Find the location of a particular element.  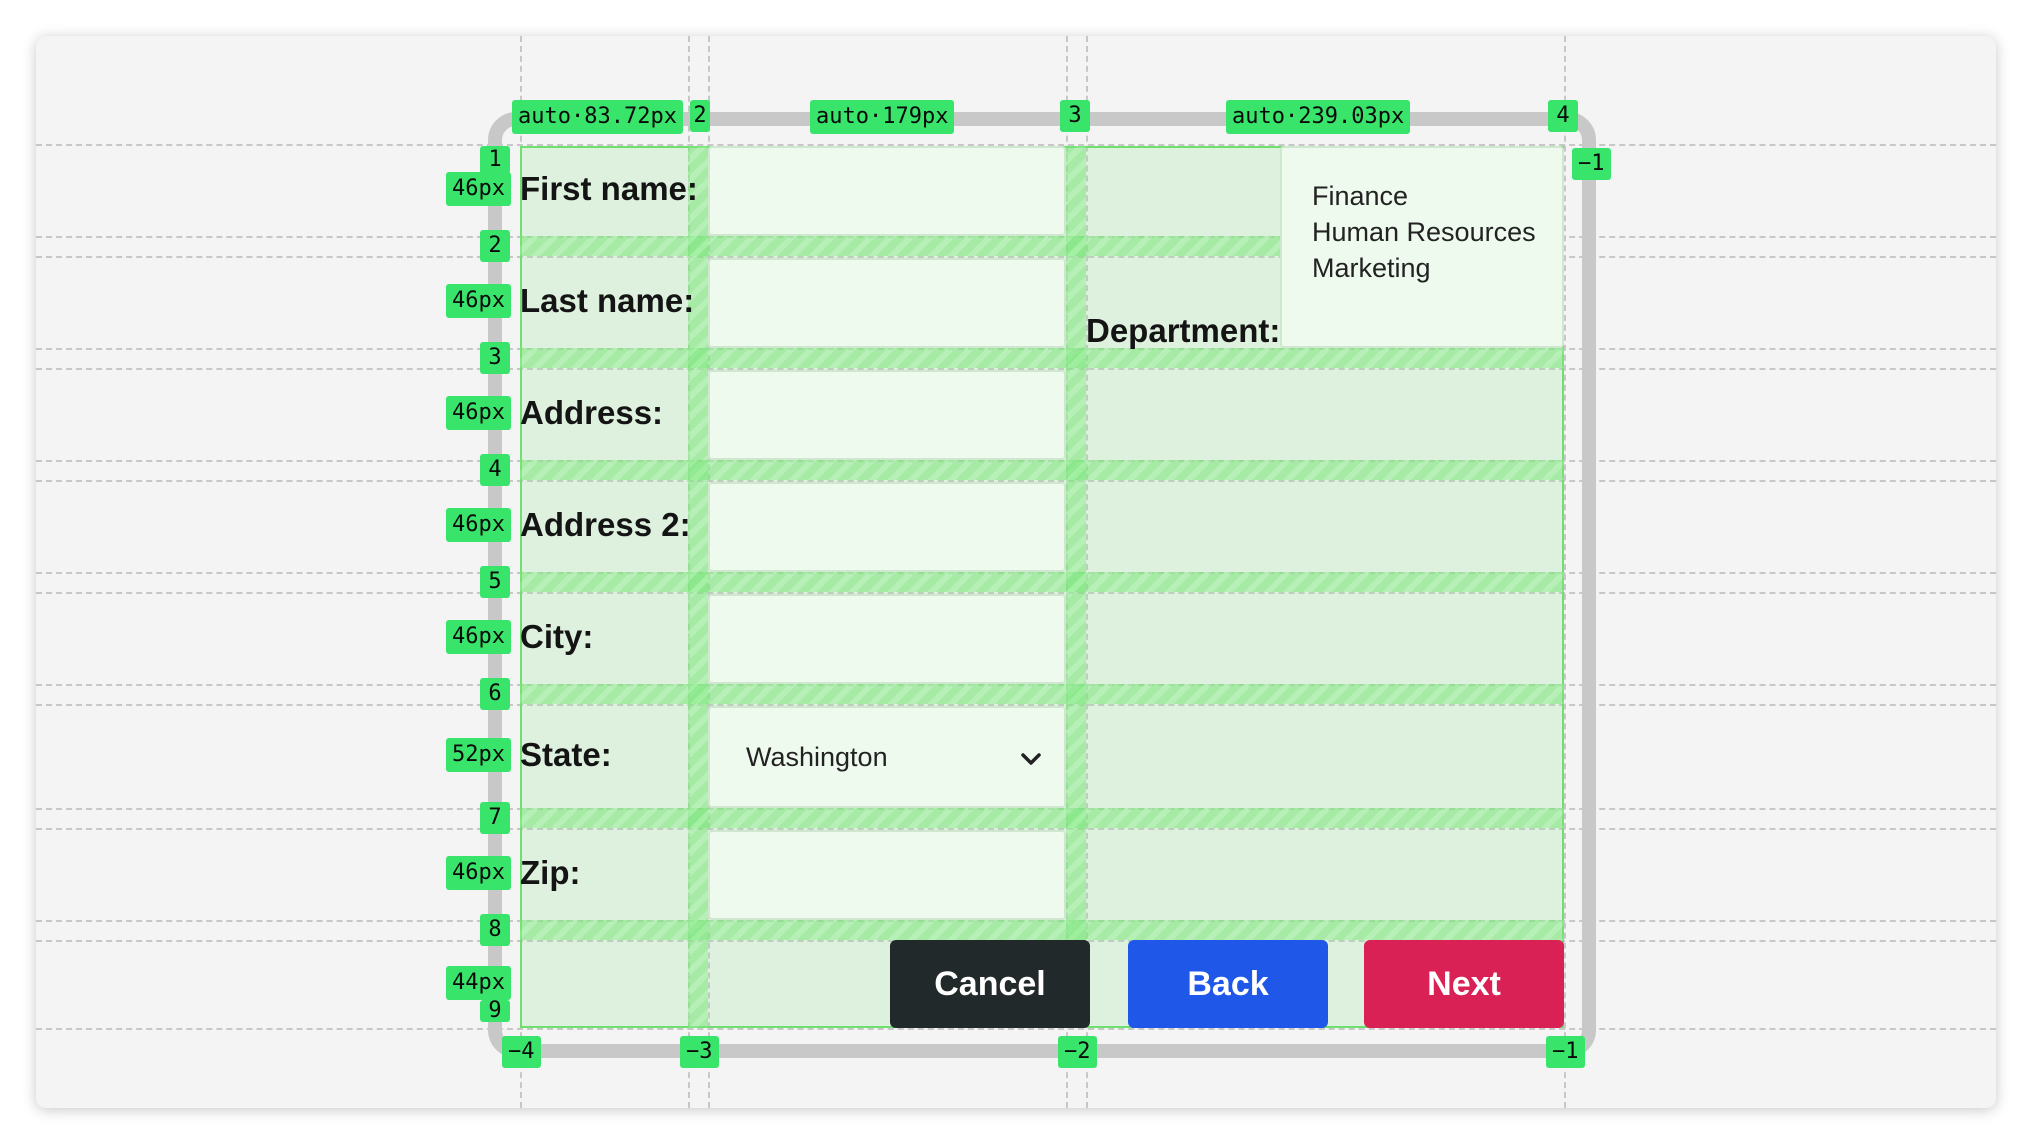

address-input is located at coordinates (887, 415).